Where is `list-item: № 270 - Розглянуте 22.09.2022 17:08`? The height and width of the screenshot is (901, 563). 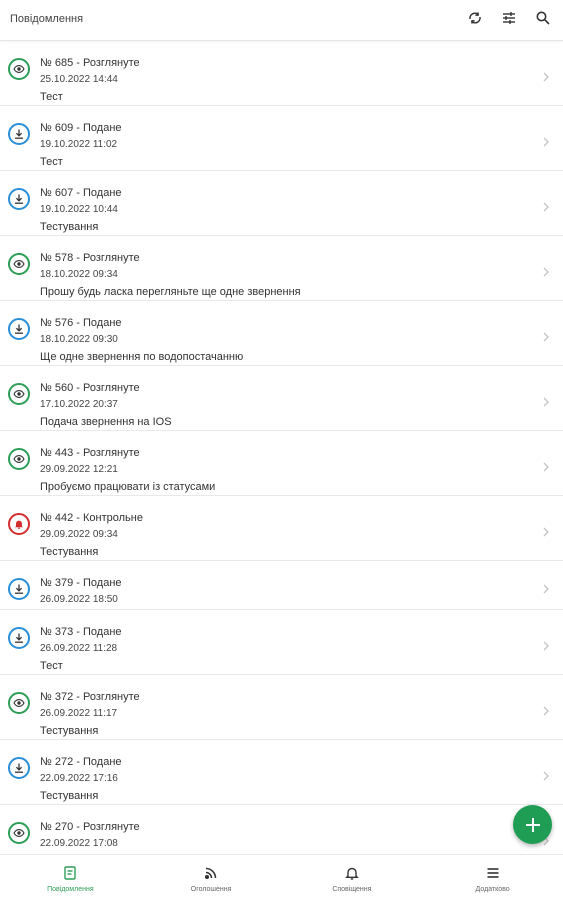 list-item: № 270 - Розглянуте 22.09.2022 17:08 is located at coordinates (281, 829).